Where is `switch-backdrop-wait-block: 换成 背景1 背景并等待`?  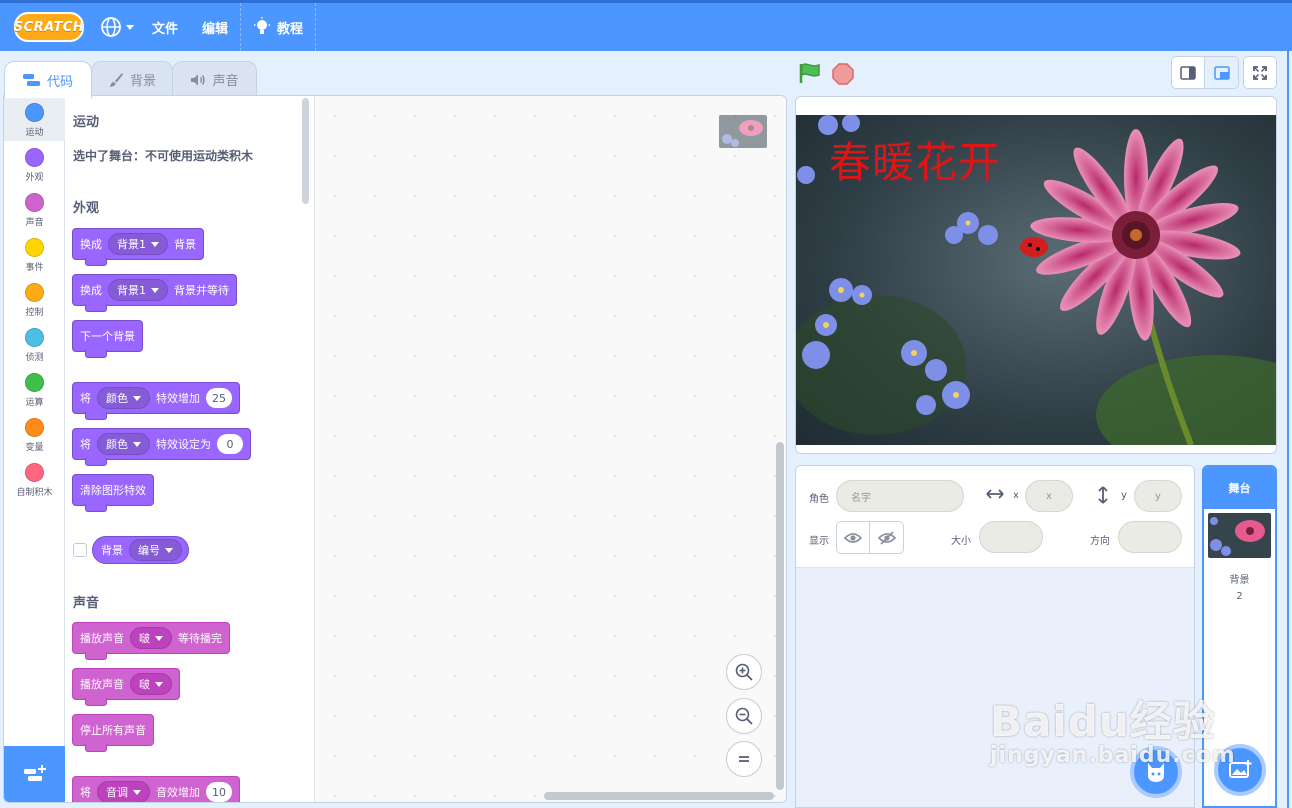
switch-backdrop-wait-block: 换成 背景1 背景并等待 is located at coordinates (154, 293).